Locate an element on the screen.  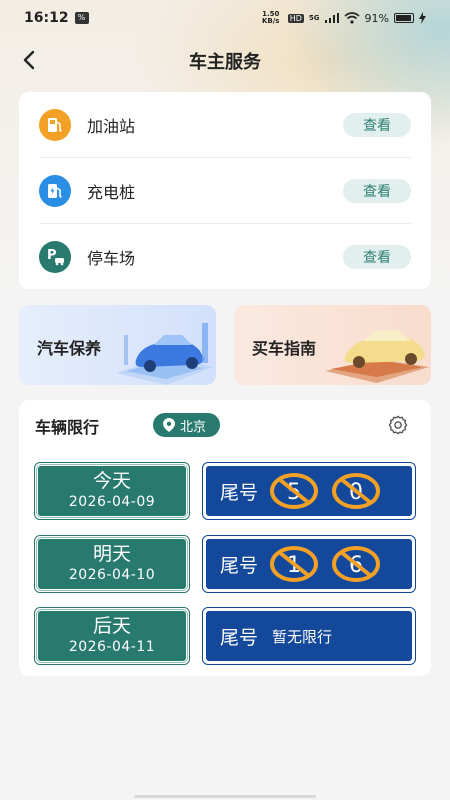
today-tail-plate: 尾号 5 0 is located at coordinates (309, 491).